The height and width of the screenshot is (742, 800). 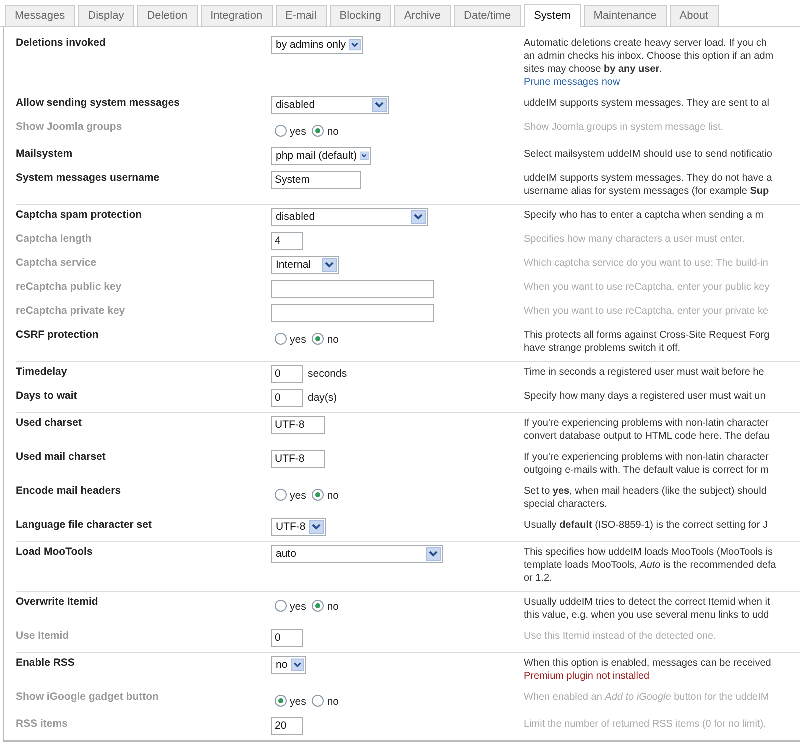 What do you see at coordinates (61, 43) in the screenshot?
I see `setting-label: Deletions invoked` at bounding box center [61, 43].